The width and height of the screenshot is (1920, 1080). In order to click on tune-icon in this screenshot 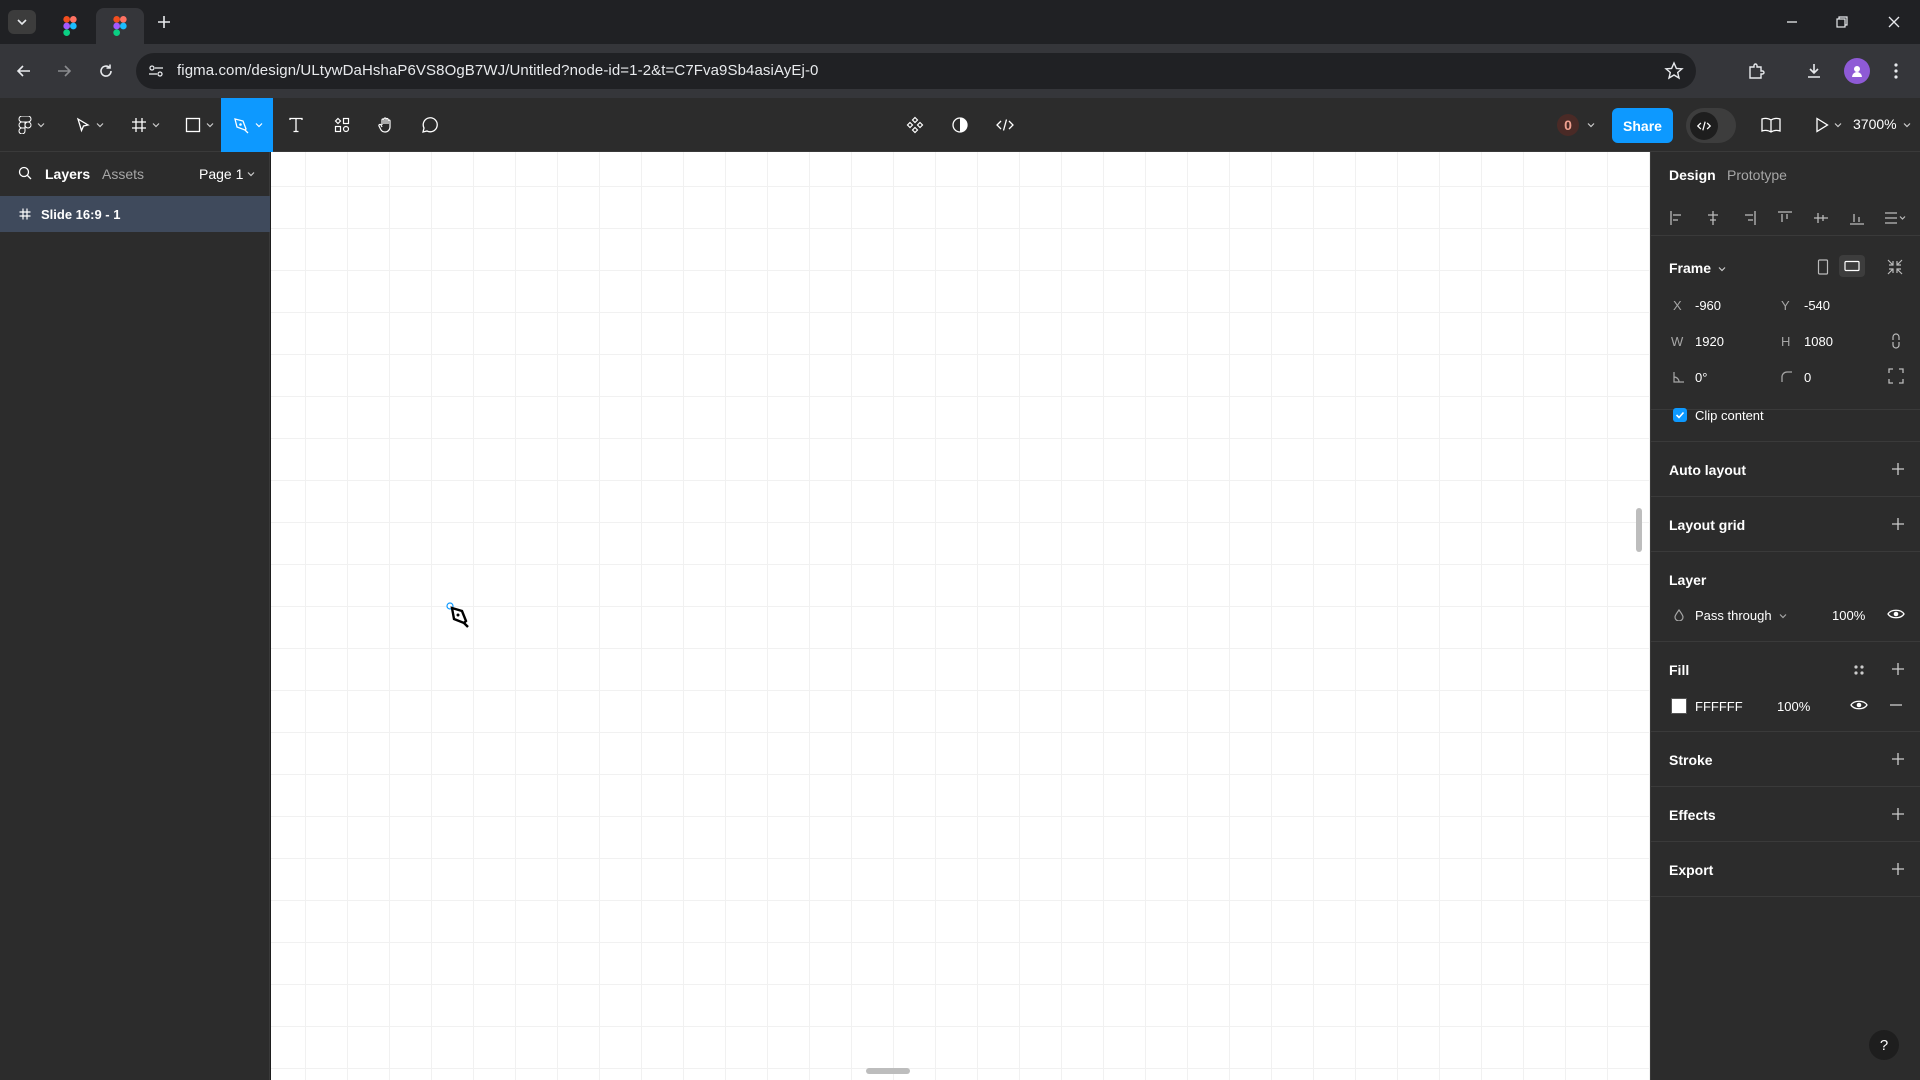, I will do `click(156, 71)`.